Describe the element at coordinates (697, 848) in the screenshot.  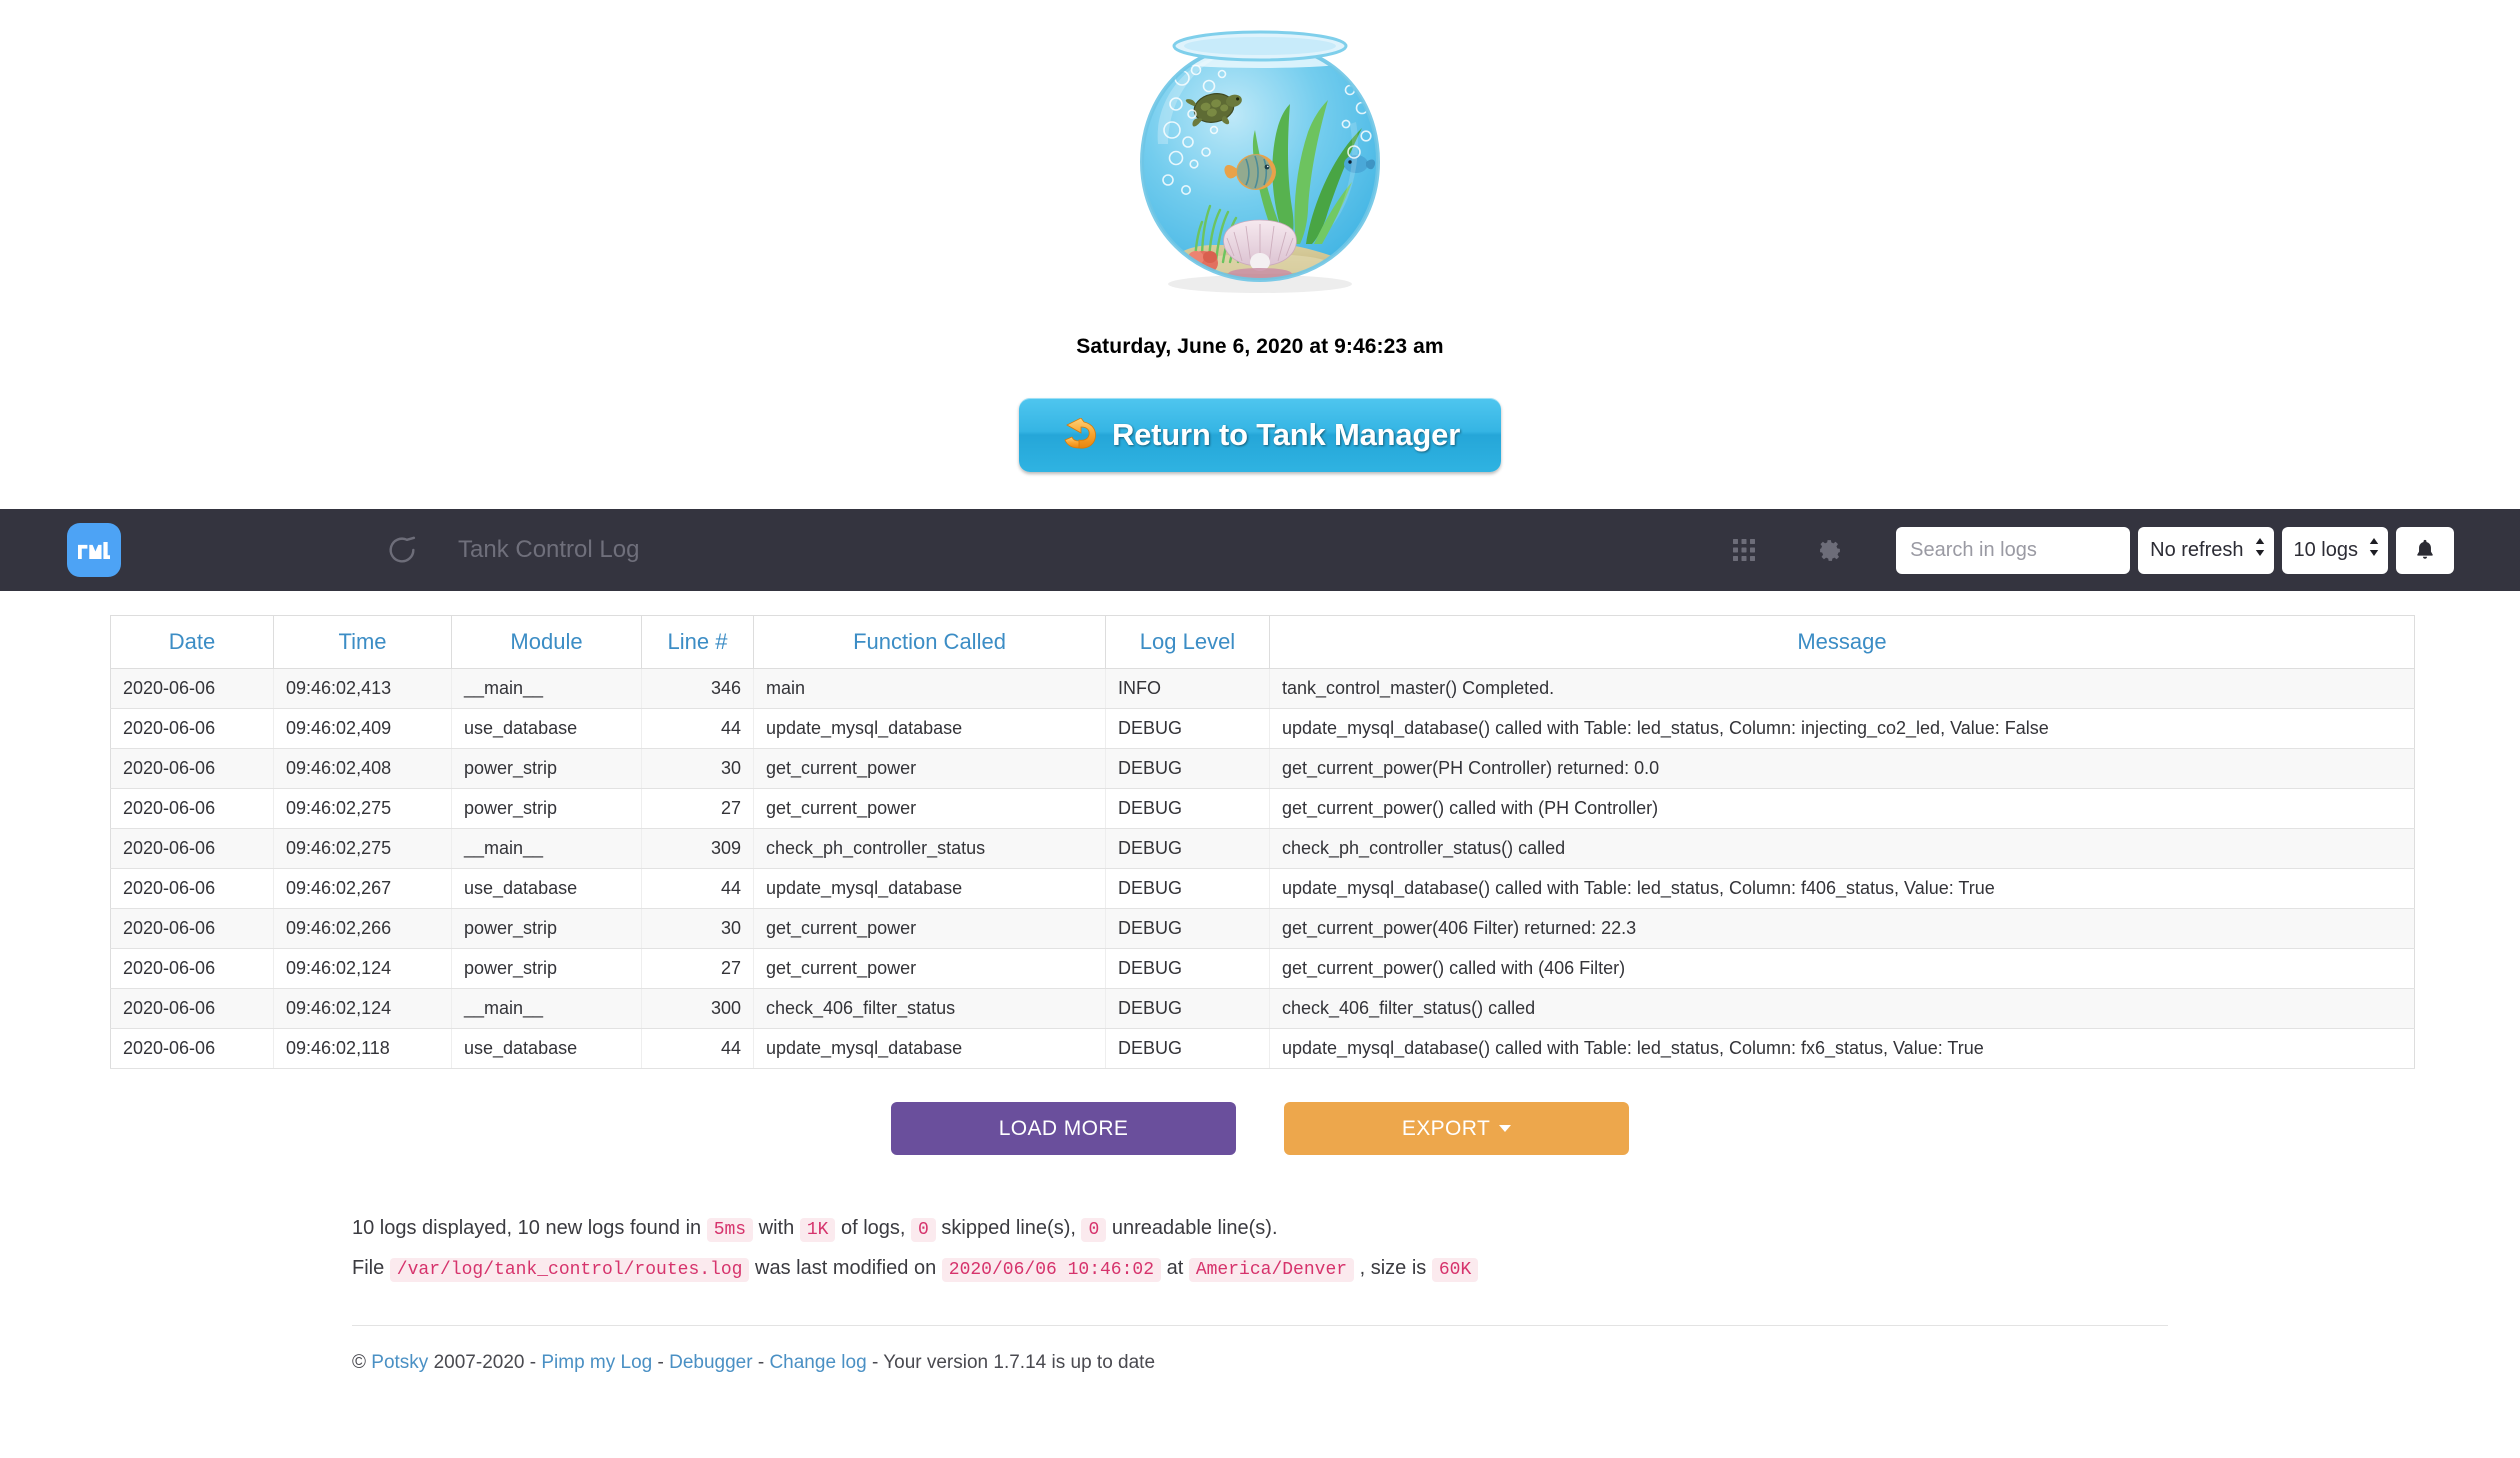
I see `log-cell-line: 309` at that location.